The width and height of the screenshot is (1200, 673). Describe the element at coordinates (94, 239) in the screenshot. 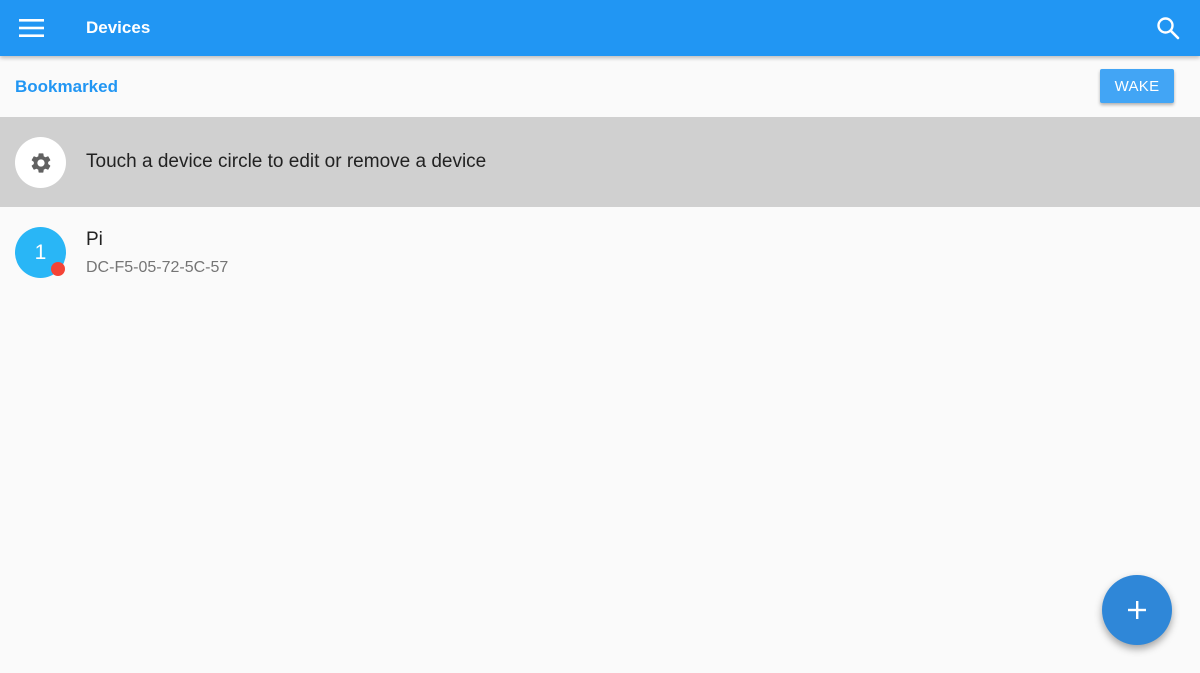

I see `device-name: Pi` at that location.